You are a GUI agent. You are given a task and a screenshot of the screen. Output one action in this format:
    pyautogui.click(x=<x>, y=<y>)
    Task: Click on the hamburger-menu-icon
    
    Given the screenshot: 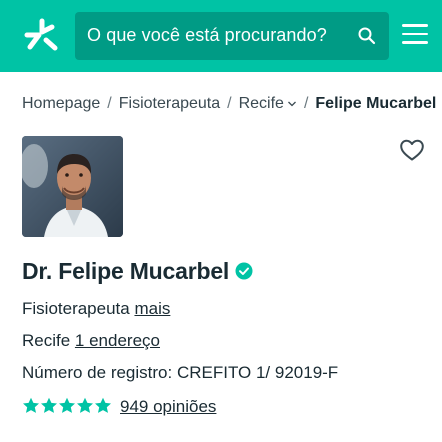 What is the action you would take?
    pyautogui.click(x=415, y=35)
    